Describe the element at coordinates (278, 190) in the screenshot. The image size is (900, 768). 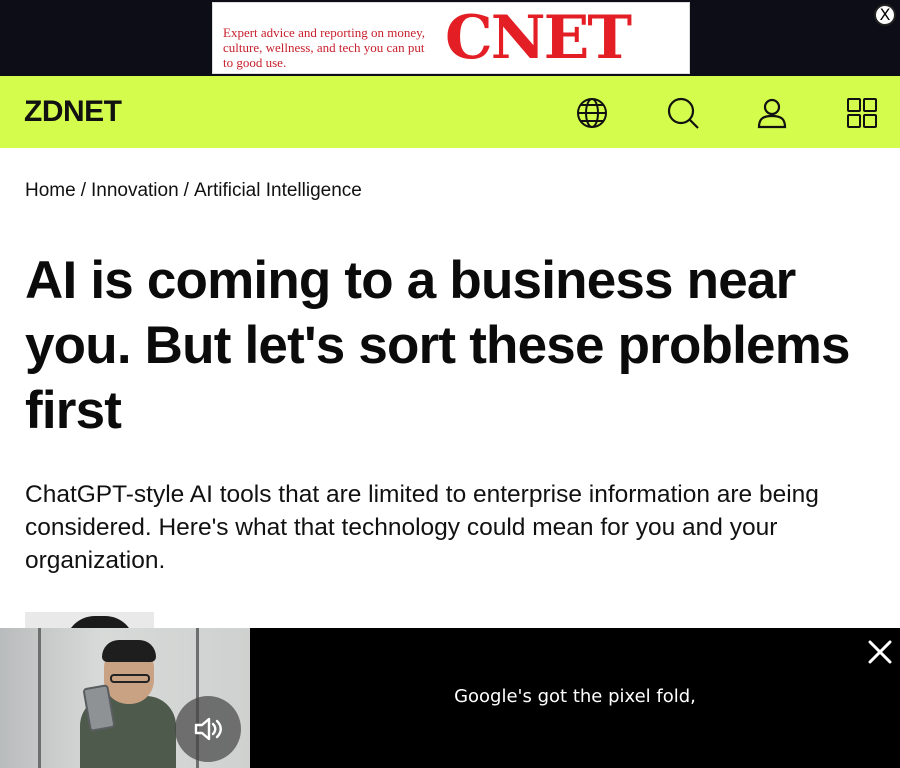
I see `breadcrumb-artificial-intelligence: Artificial Intelligence` at that location.